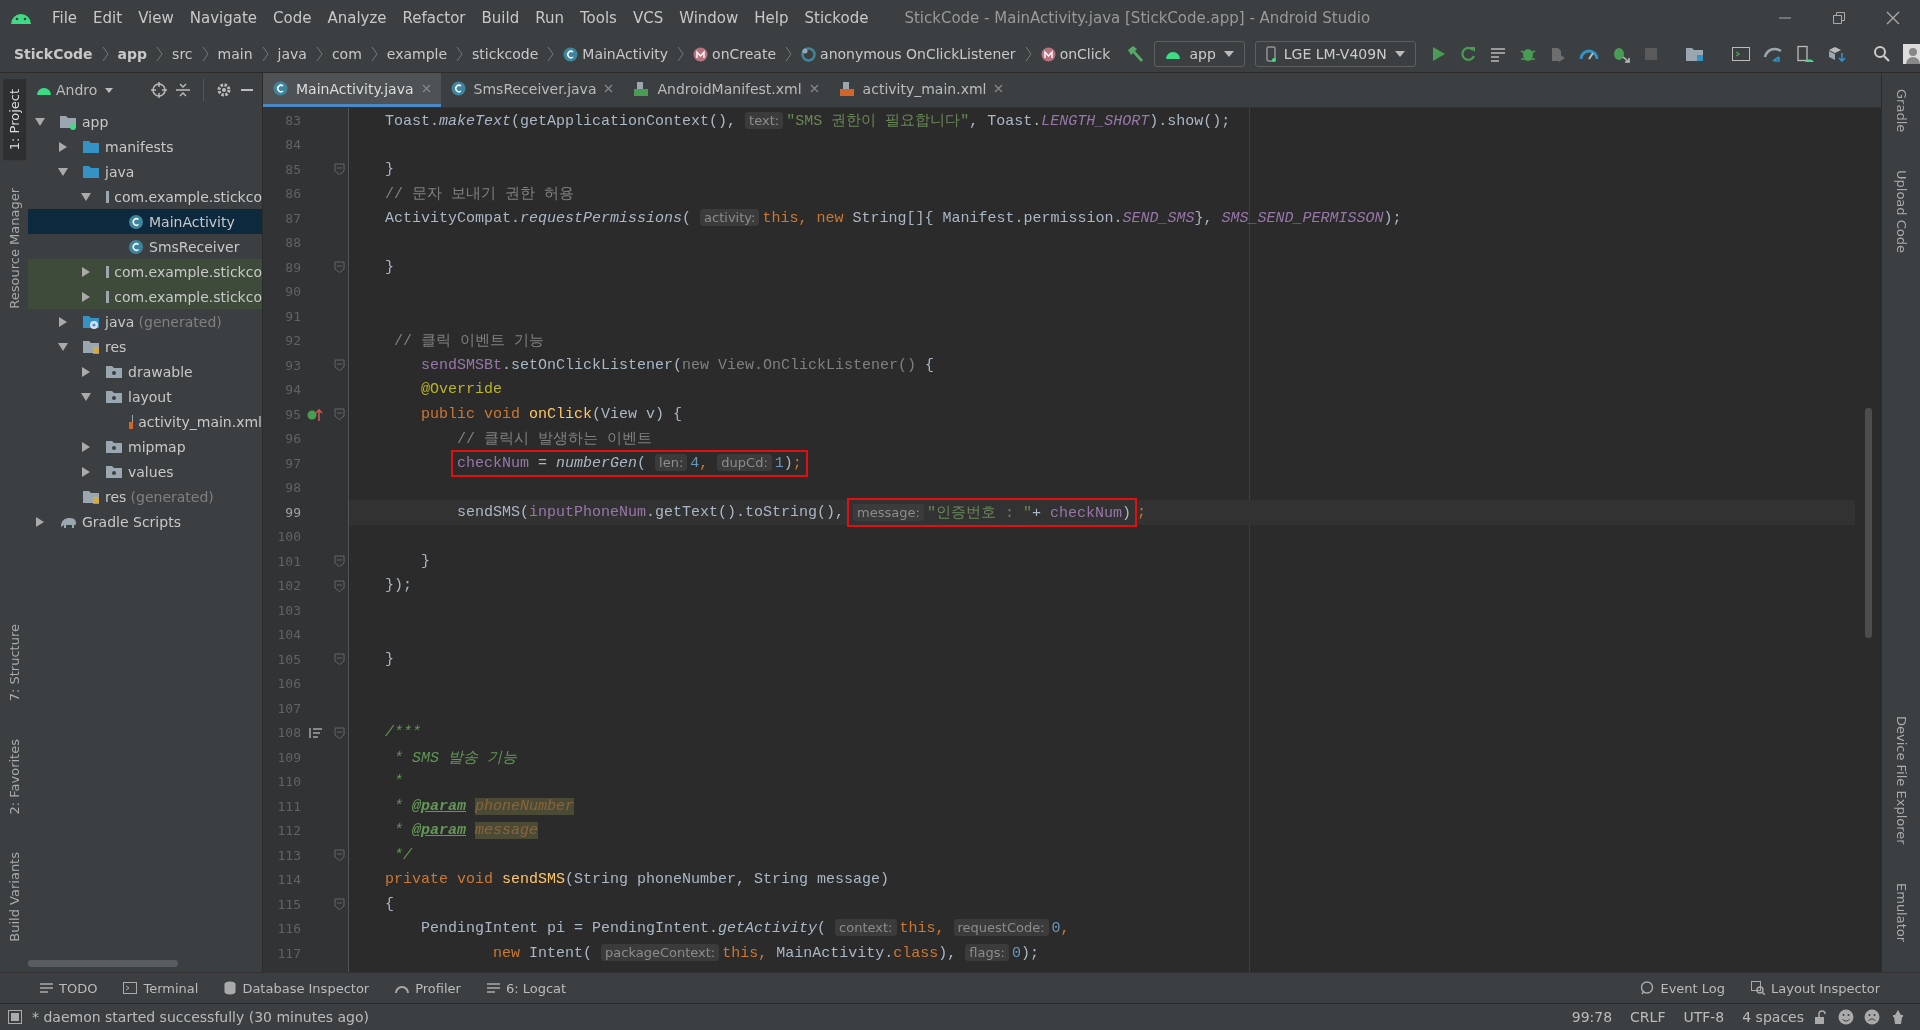 This screenshot has height=1030, width=1920. Describe the element at coordinates (1898, 1017) in the screenshot. I see `inspector-icon` at that location.